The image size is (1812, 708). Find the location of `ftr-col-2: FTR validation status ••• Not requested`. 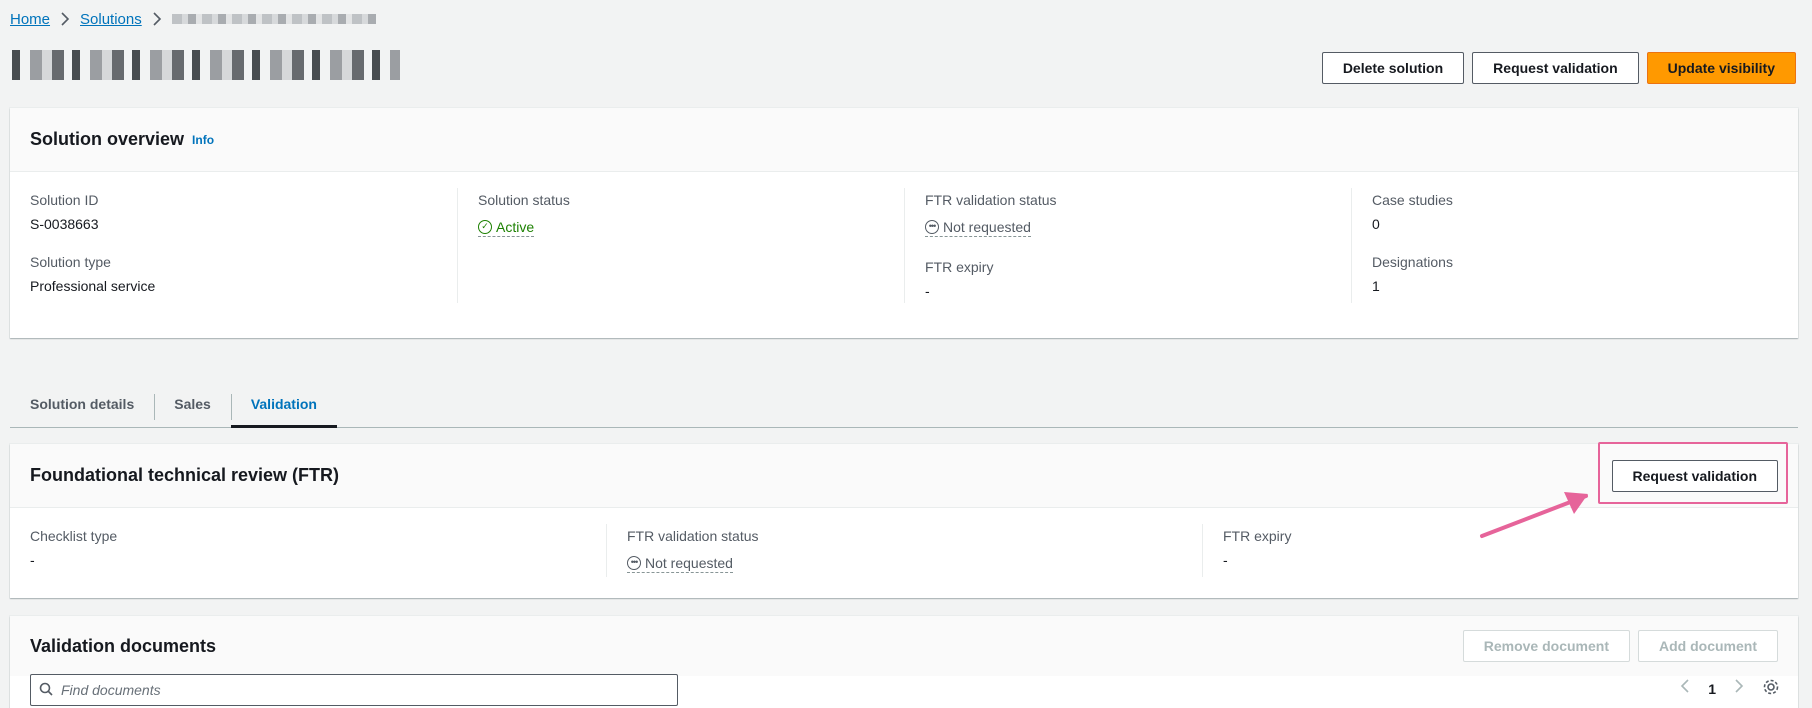

ftr-col-2: FTR validation status ••• Not requested is located at coordinates (904, 550).